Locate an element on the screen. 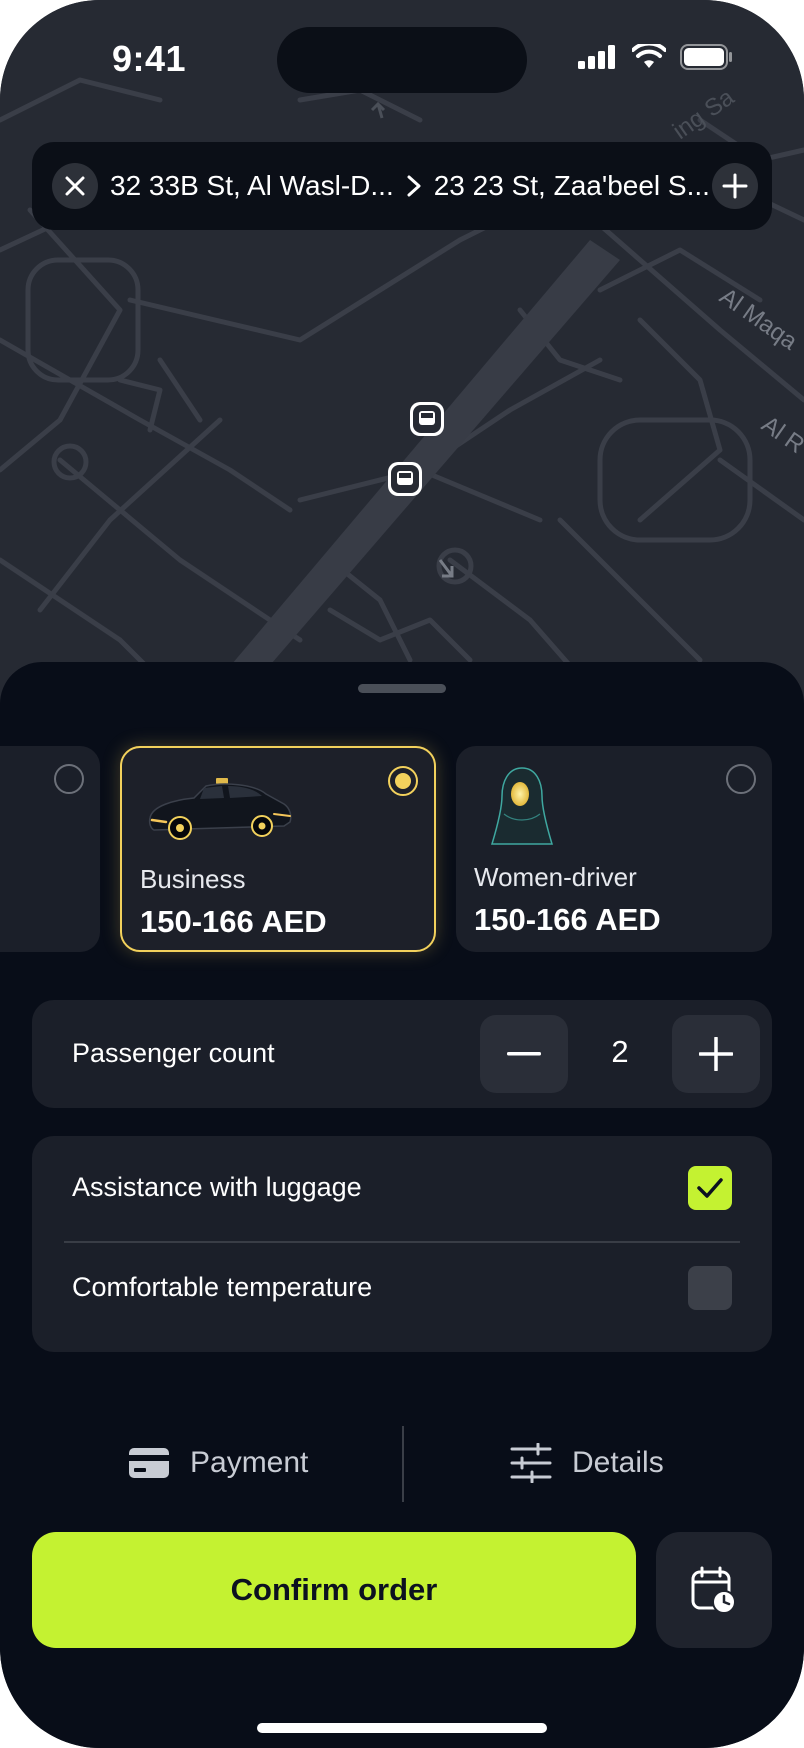  credit-card-icon is located at coordinates (149, 1463).